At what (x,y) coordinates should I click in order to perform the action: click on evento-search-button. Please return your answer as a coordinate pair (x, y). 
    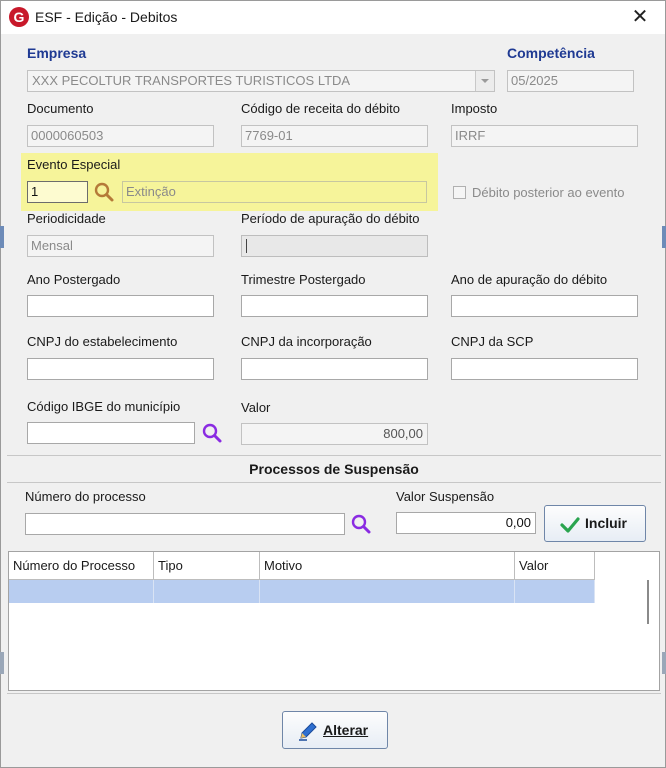
    Looking at the image, I should click on (104, 192).